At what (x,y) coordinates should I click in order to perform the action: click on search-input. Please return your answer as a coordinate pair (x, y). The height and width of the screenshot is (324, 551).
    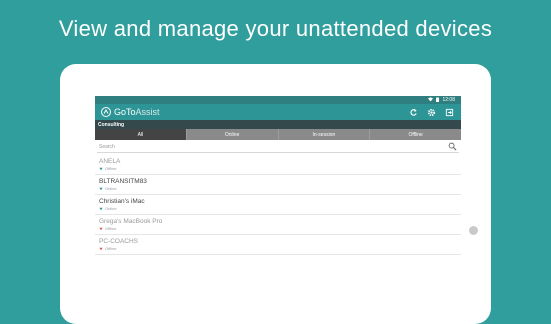
    Looking at the image, I should click on (264, 146).